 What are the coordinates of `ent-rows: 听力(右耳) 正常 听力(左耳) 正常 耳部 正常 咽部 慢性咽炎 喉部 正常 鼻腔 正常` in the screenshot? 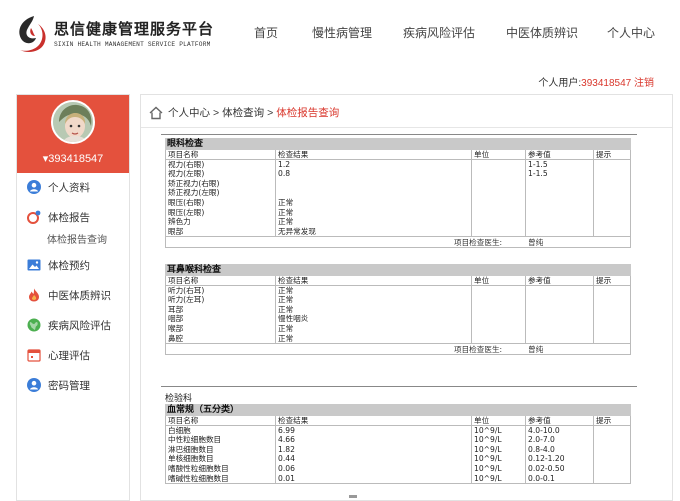 It's located at (399, 314).